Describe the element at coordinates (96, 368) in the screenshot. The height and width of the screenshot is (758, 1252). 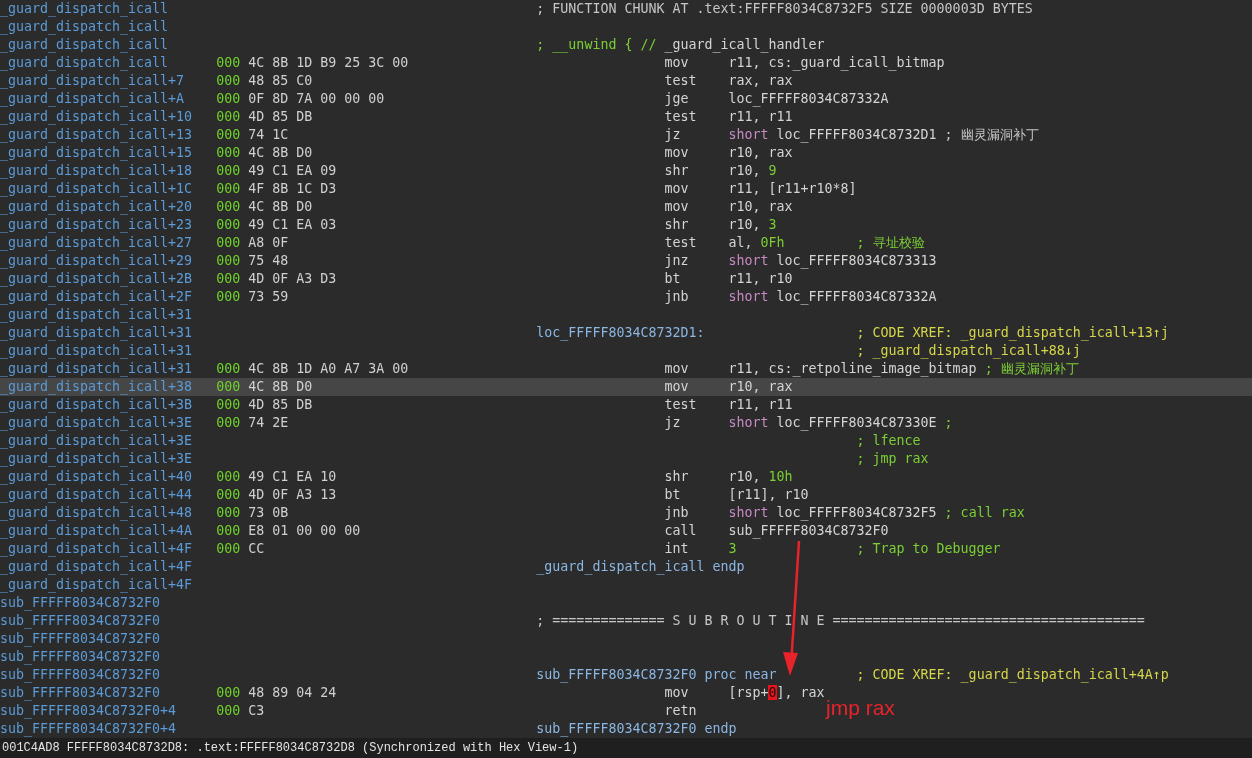
I see `address-label: _guard_dispatch_icall+31` at that location.